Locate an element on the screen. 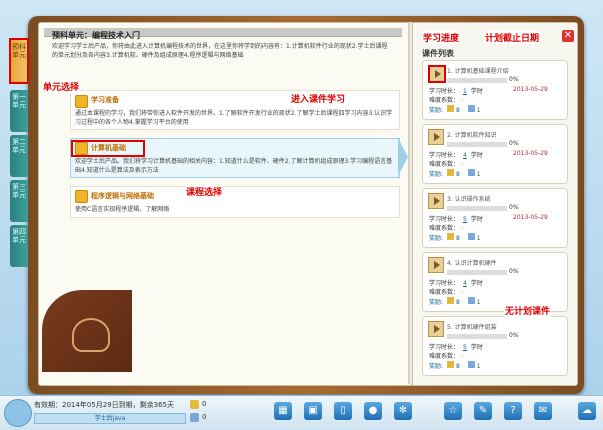  courseware-card: 4. 认识计算机硬件 0% 学习时长： 4 学时 难度系数：☆ 奖励: 8 1 is located at coordinates (495, 282).